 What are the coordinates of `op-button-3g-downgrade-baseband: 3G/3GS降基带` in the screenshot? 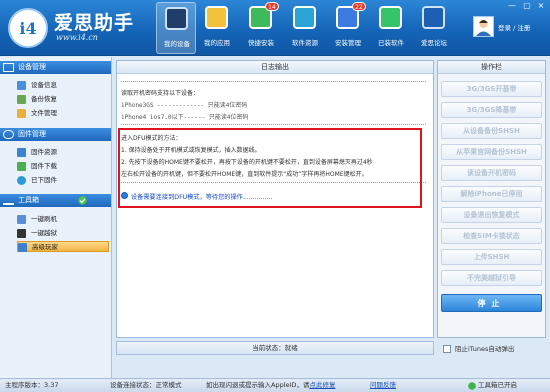 It's located at (491, 110).